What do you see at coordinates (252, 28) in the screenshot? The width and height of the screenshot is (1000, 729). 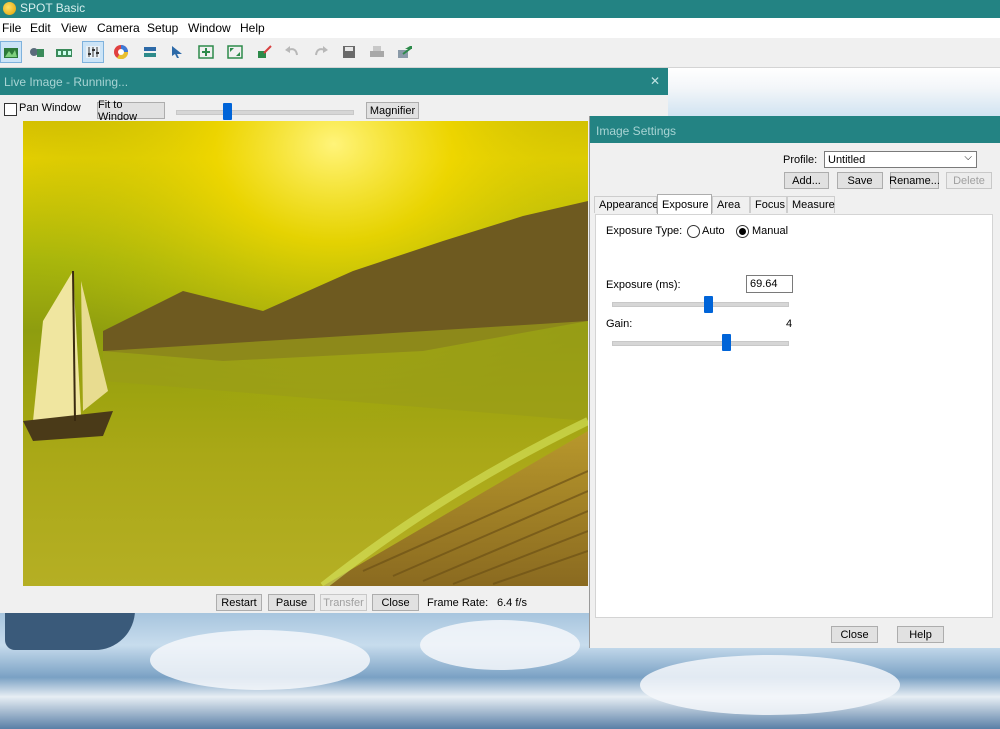 I see `menu-help: Help` at bounding box center [252, 28].